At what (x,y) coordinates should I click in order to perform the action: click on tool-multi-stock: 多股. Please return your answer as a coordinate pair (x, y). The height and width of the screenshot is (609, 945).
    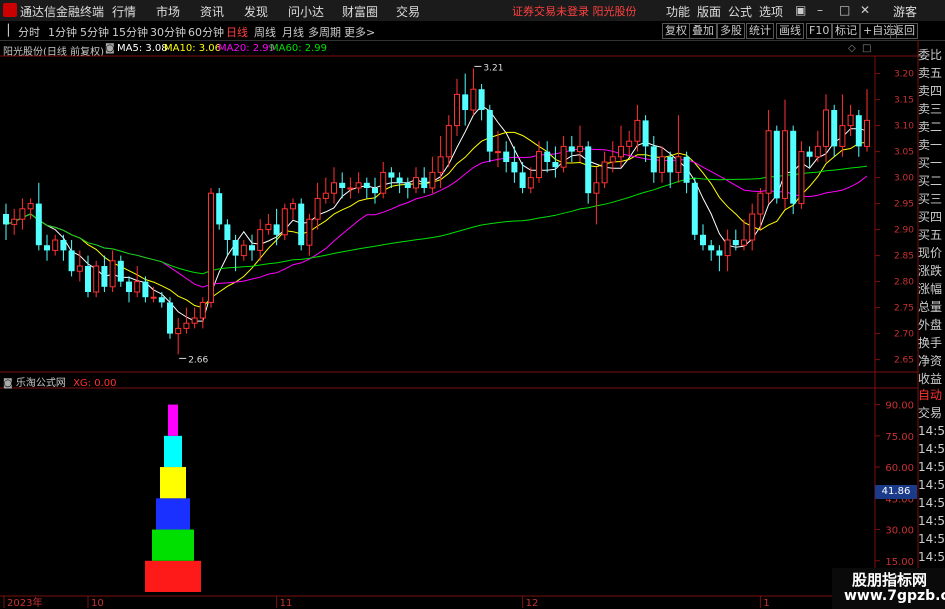
    Looking at the image, I should click on (731, 31).